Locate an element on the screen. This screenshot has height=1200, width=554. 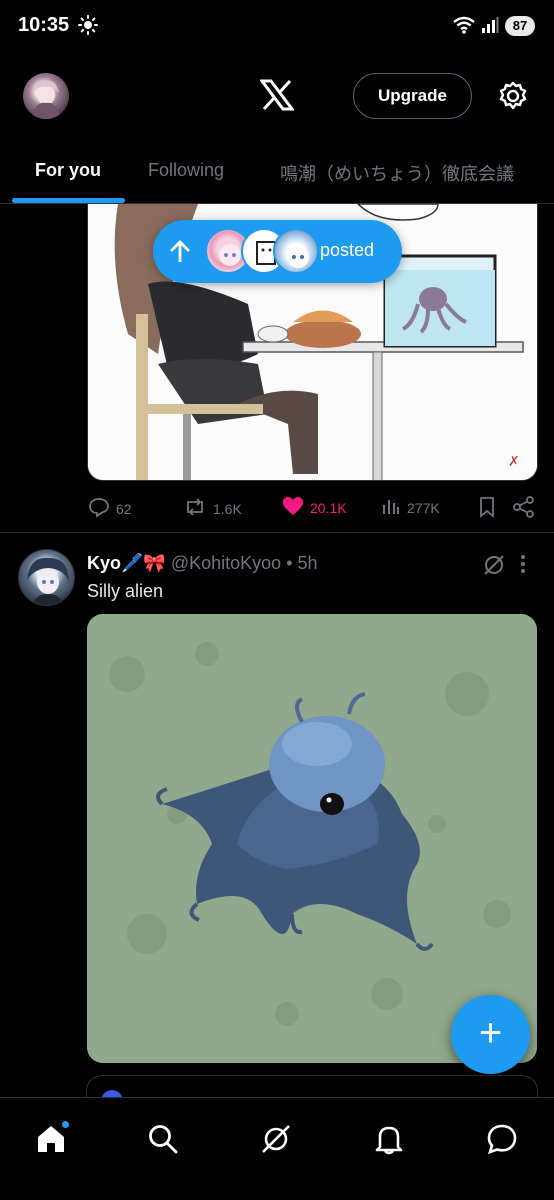
like-button: 20.1K is located at coordinates (314, 507).